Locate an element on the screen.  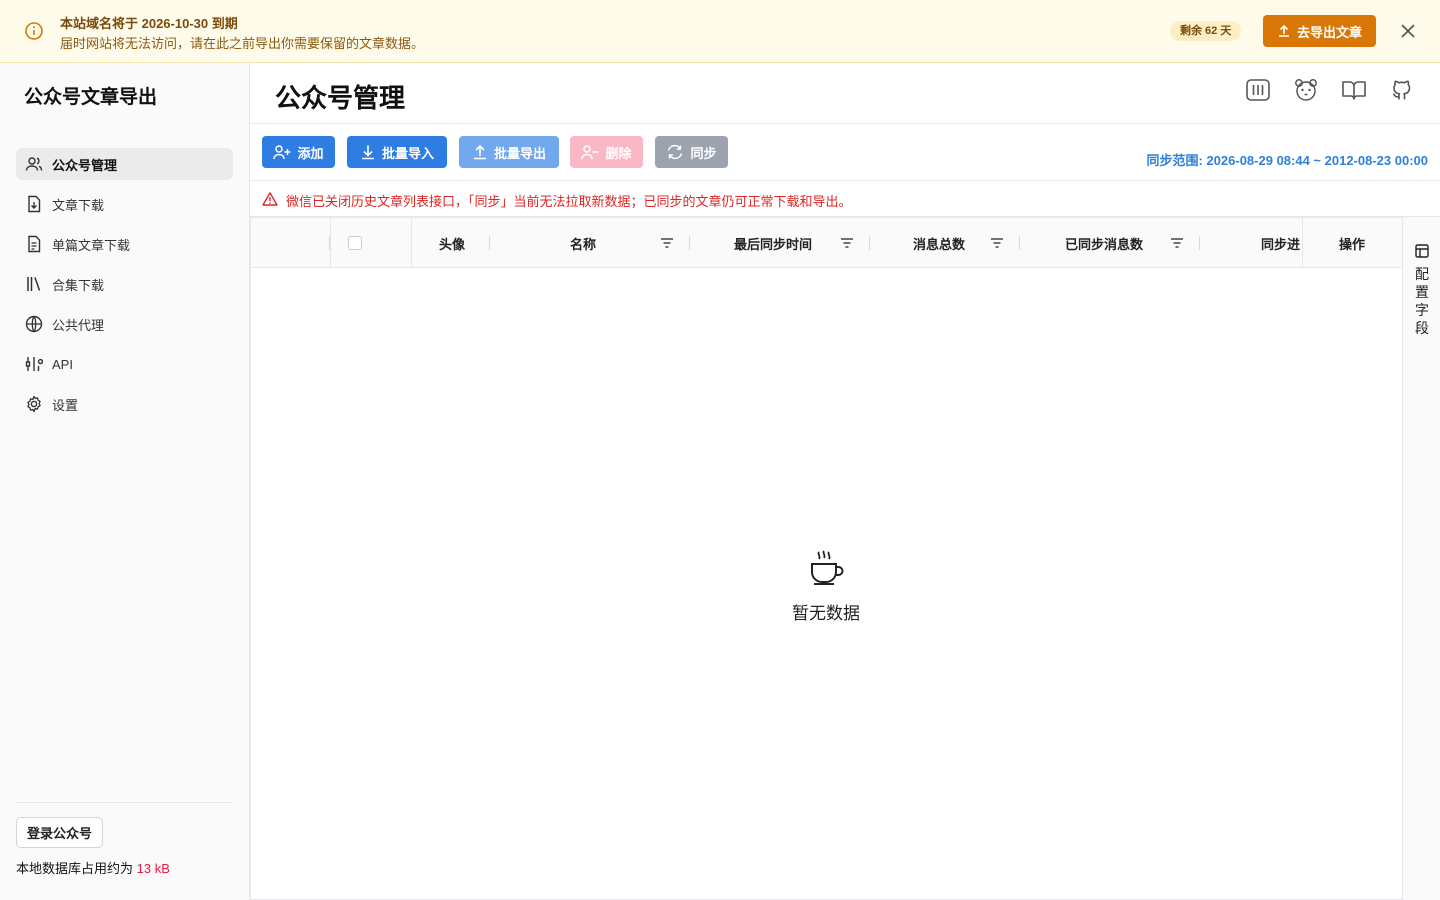
configure-fields-panel: 配置字段 is located at coordinates (1421, 558).